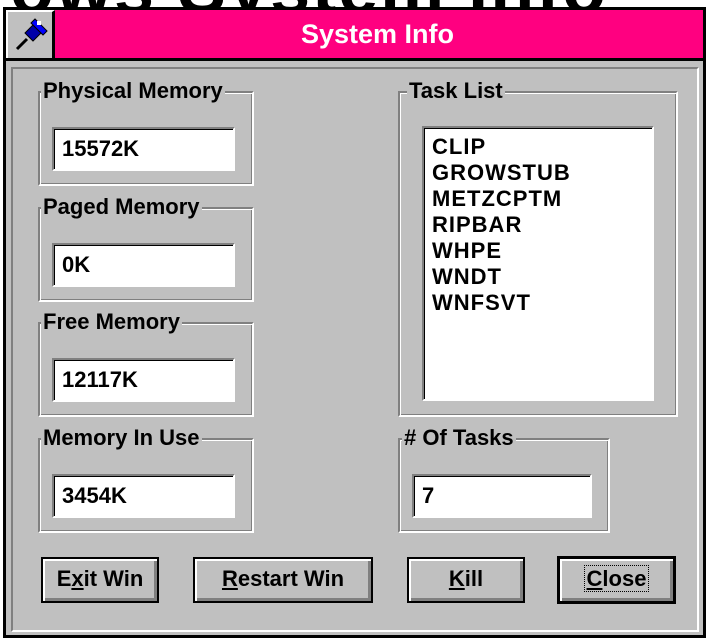 The width and height of the screenshot is (713, 638). What do you see at coordinates (542, 251) in the screenshot?
I see `list-item: WHPE` at bounding box center [542, 251].